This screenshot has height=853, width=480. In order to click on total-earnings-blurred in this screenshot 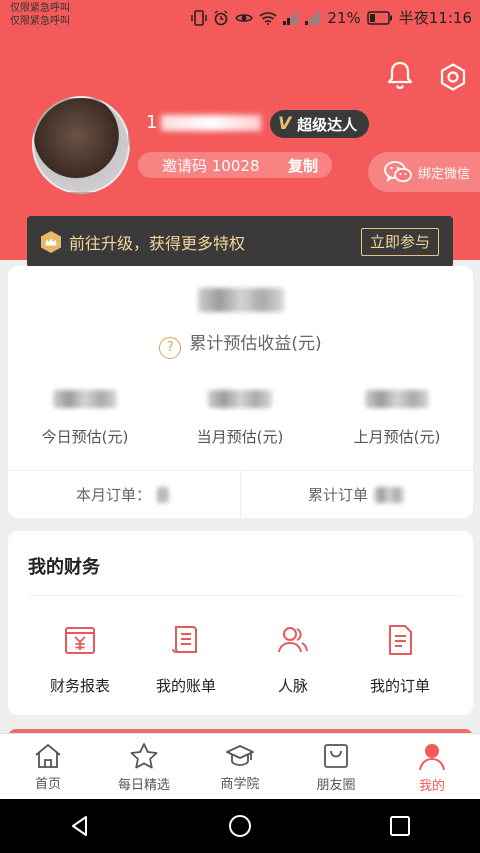, I will do `click(240, 300)`.